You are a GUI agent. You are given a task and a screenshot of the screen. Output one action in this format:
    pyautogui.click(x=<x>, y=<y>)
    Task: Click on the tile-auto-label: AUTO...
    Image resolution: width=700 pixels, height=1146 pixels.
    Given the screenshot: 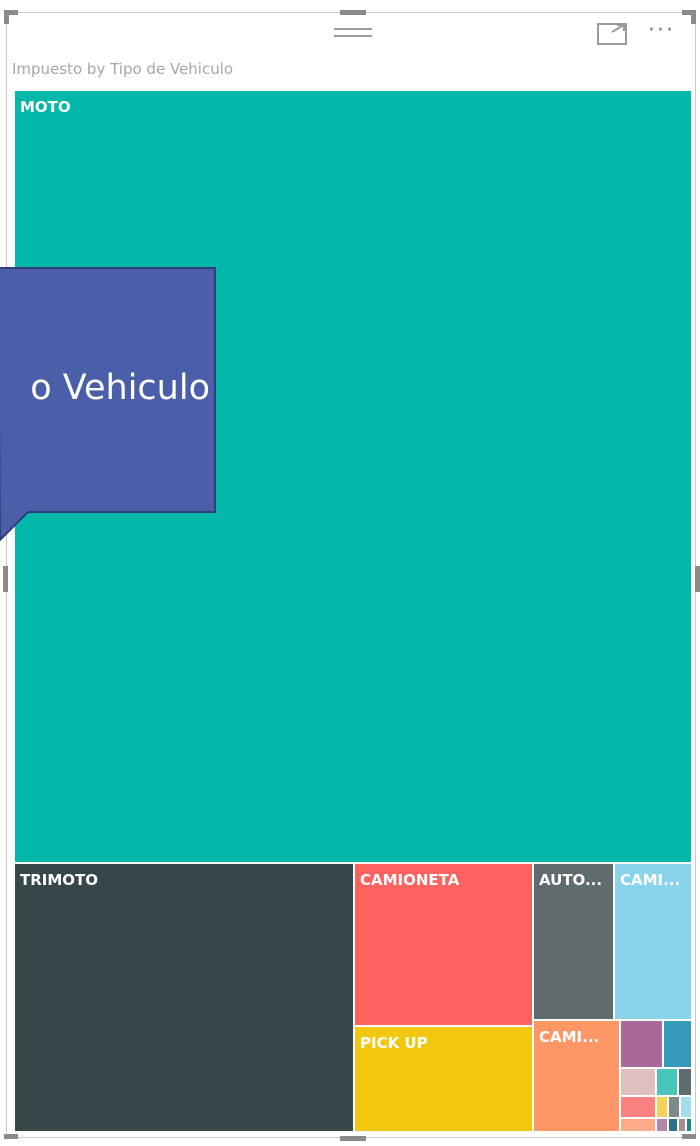 What is the action you would take?
    pyautogui.click(x=570, y=880)
    